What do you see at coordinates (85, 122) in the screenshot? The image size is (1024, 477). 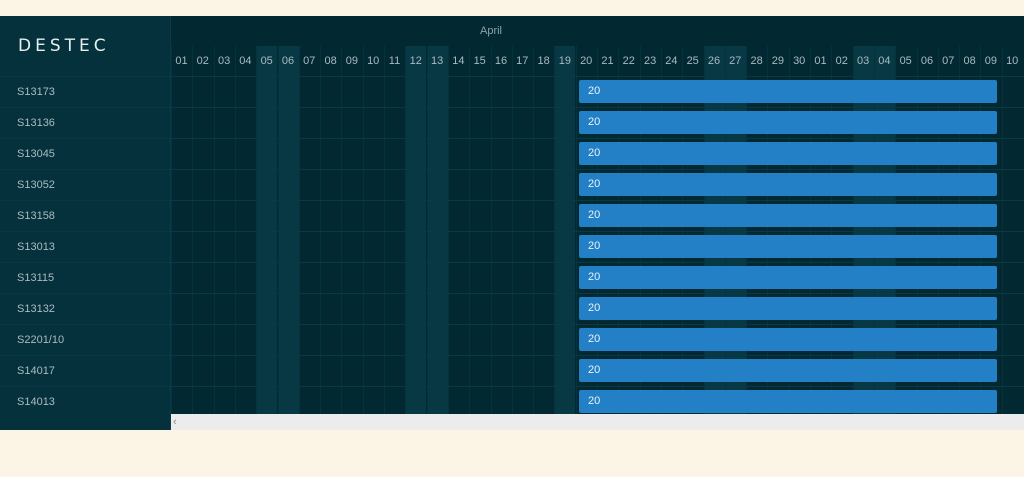 I see `resource-row-label: S13136` at bounding box center [85, 122].